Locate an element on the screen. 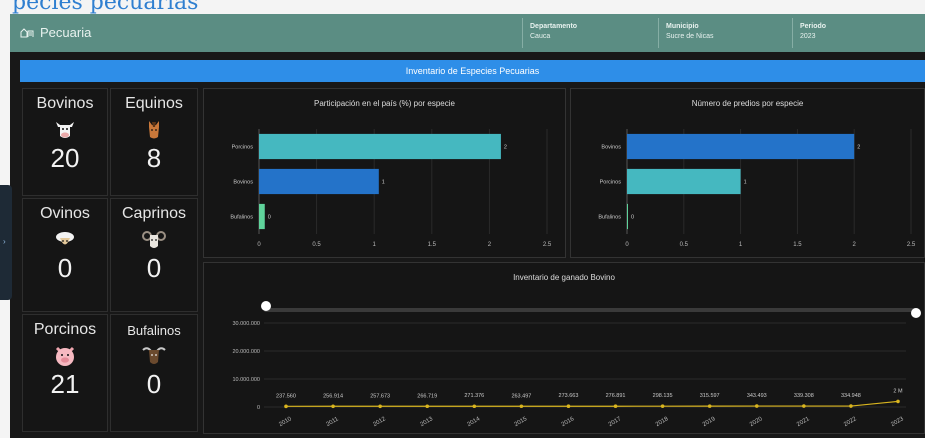  data-label: 263.497 is located at coordinates (521, 396).